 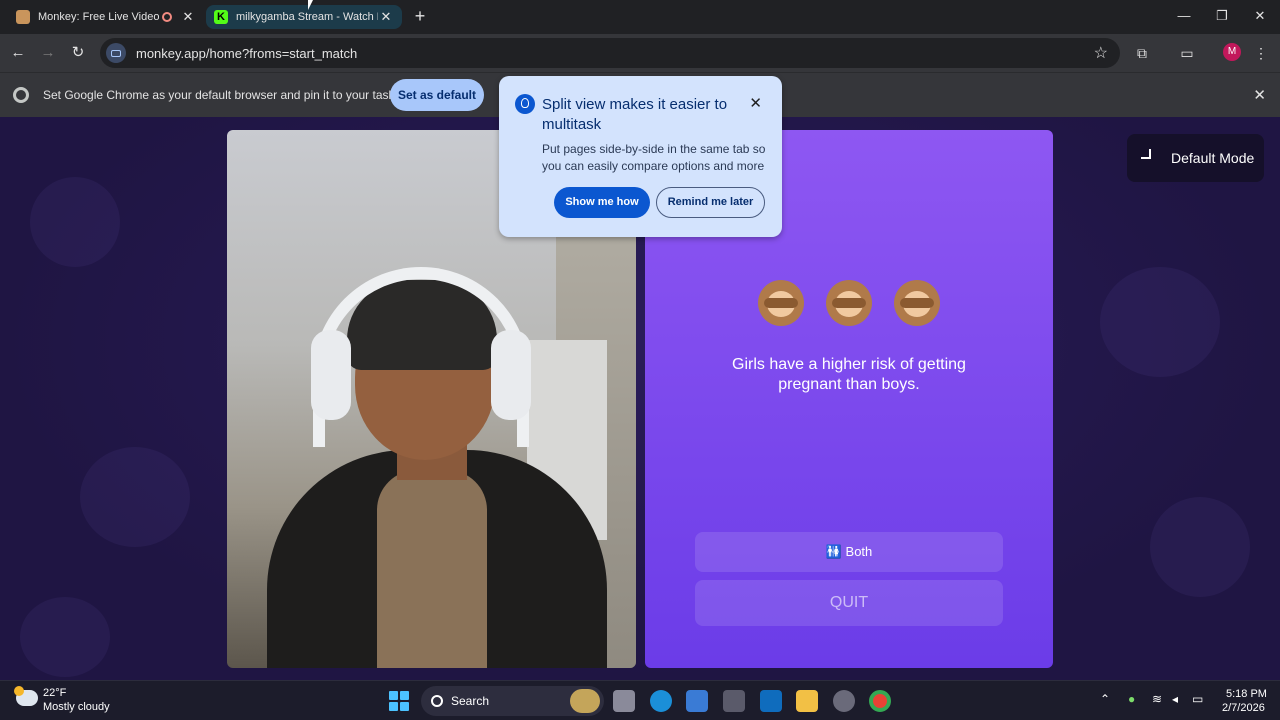 I want to click on start-button, so click(x=399, y=701).